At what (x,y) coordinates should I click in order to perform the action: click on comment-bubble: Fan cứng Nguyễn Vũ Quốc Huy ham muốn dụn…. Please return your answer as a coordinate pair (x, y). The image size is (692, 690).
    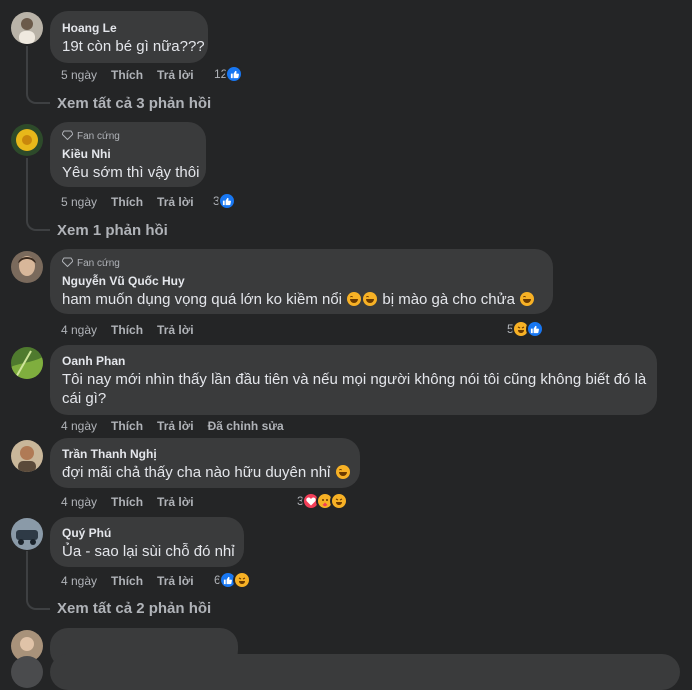
    Looking at the image, I should click on (301, 281).